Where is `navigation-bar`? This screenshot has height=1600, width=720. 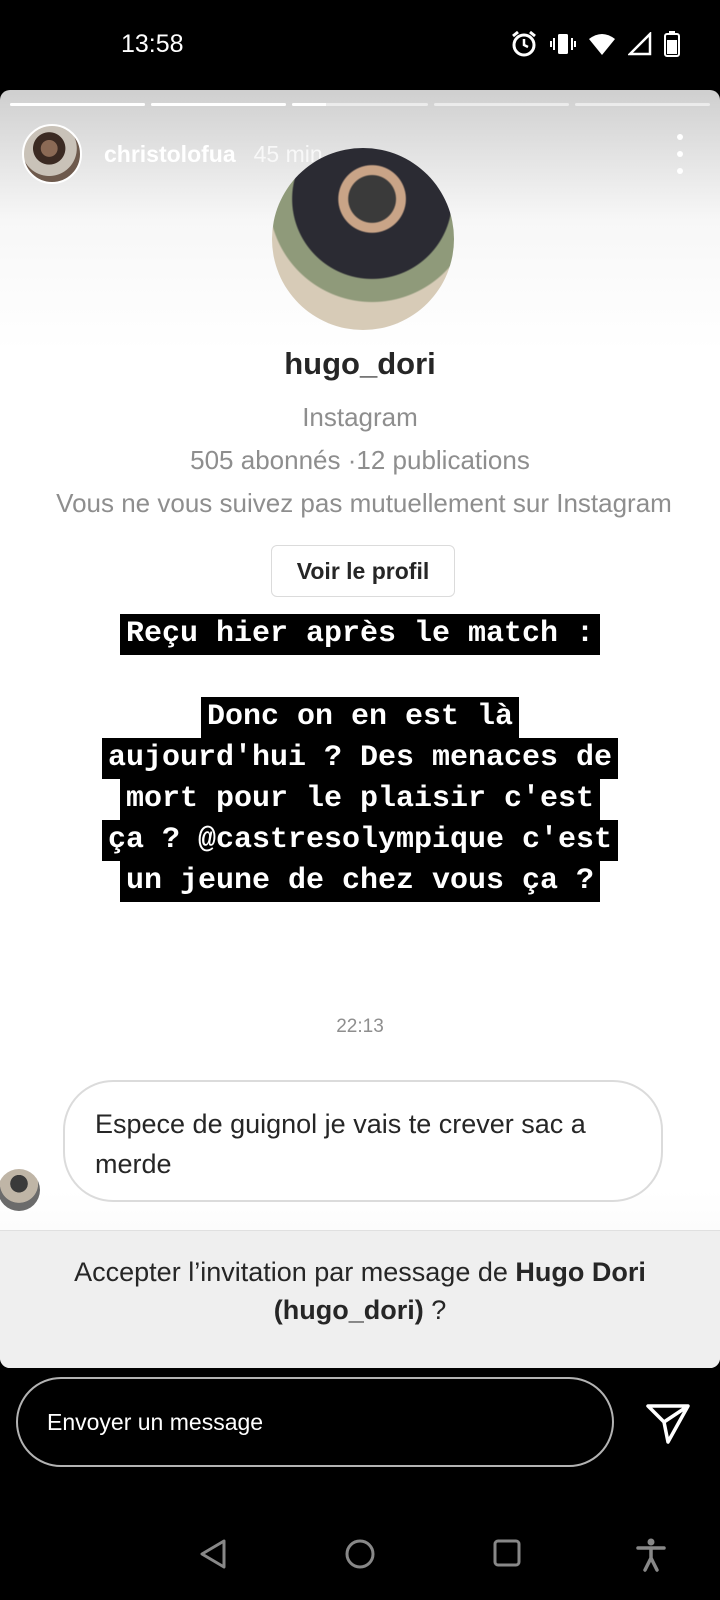
navigation-bar is located at coordinates (360, 1560).